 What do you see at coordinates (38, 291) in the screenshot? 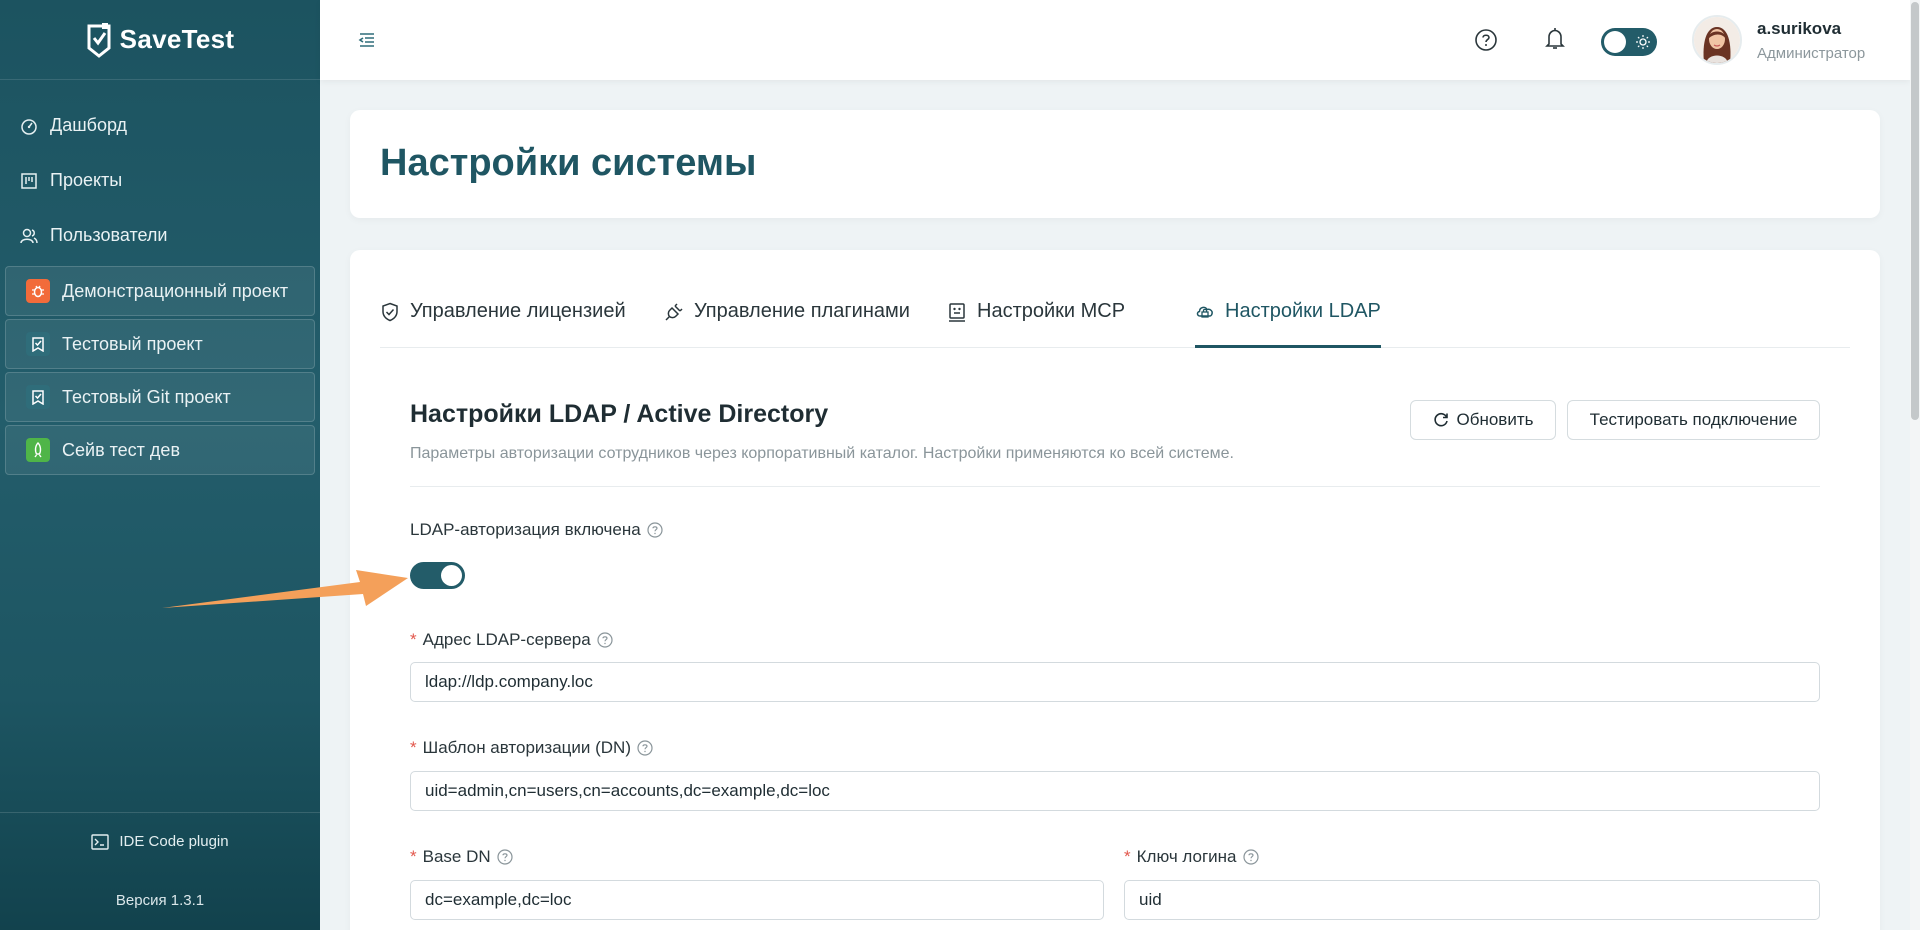
I see `bug-icon` at bounding box center [38, 291].